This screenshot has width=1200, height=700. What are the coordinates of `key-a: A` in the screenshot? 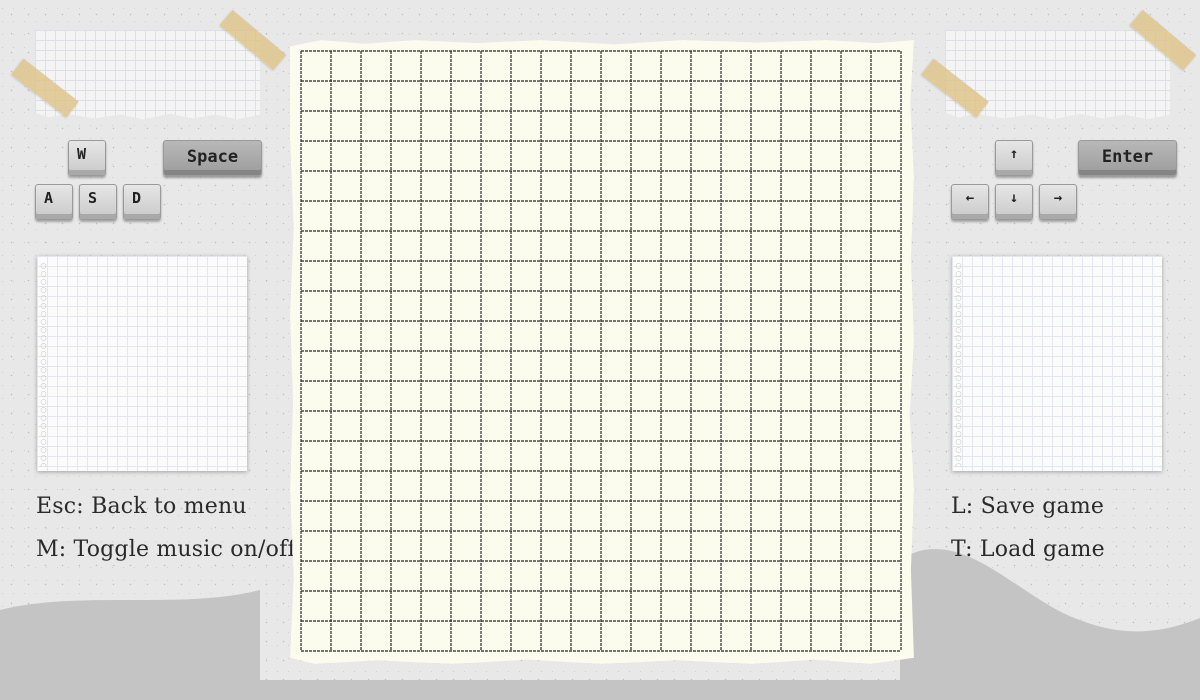 It's located at (54, 202).